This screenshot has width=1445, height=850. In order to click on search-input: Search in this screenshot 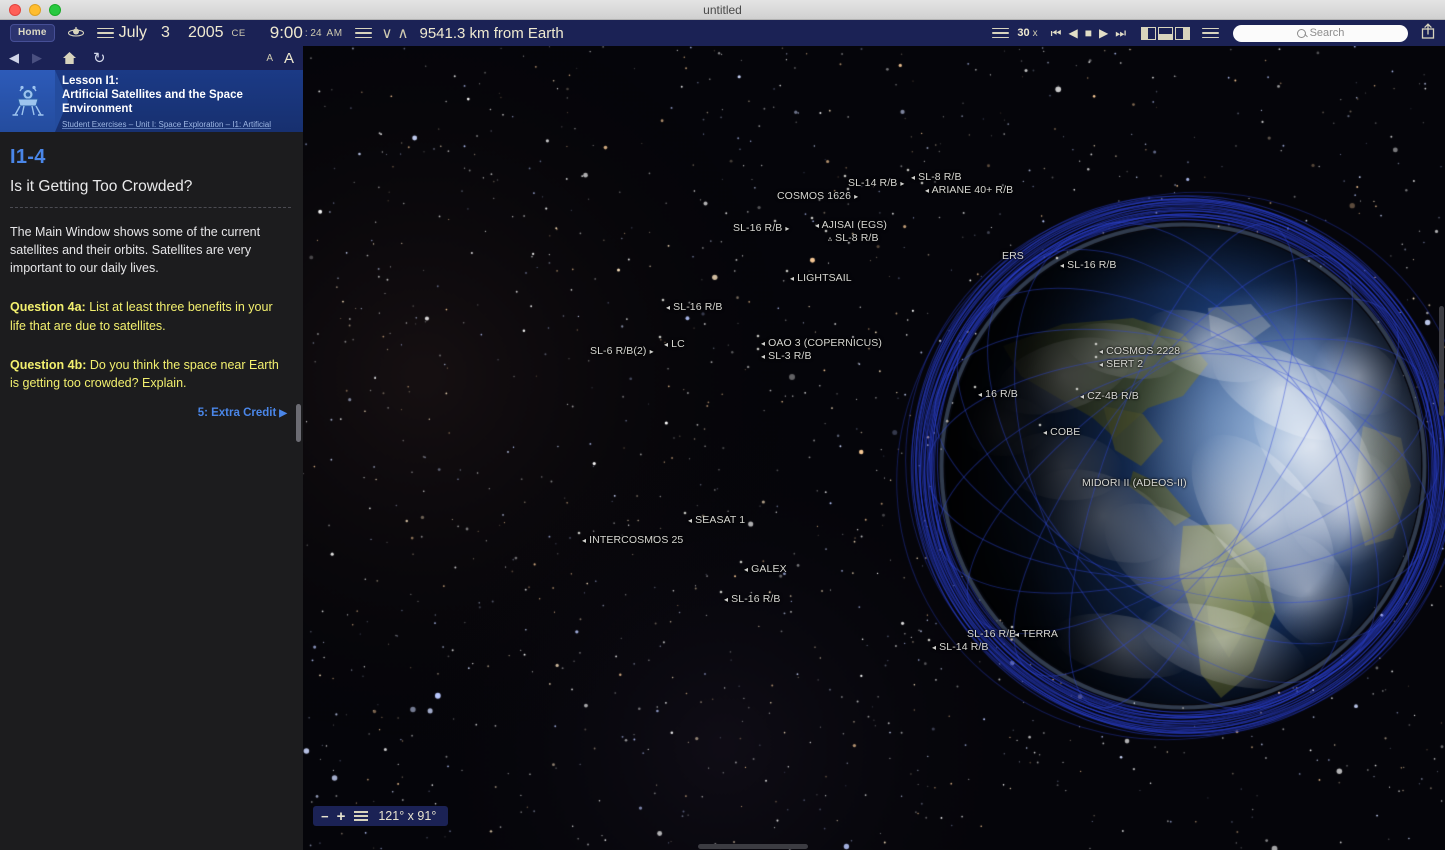, I will do `click(1320, 33)`.